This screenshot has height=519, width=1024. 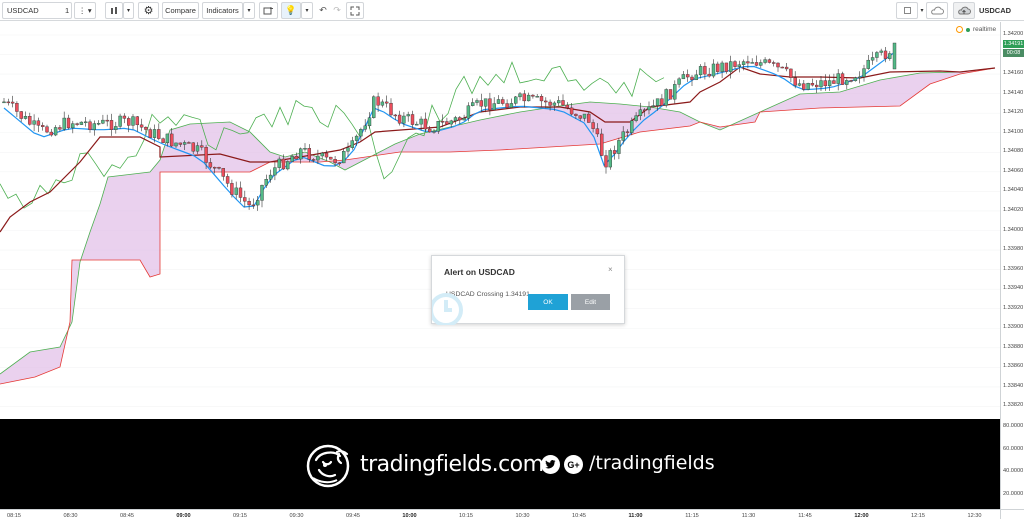 I want to click on time-tick: 10:30, so click(x=522, y=516).